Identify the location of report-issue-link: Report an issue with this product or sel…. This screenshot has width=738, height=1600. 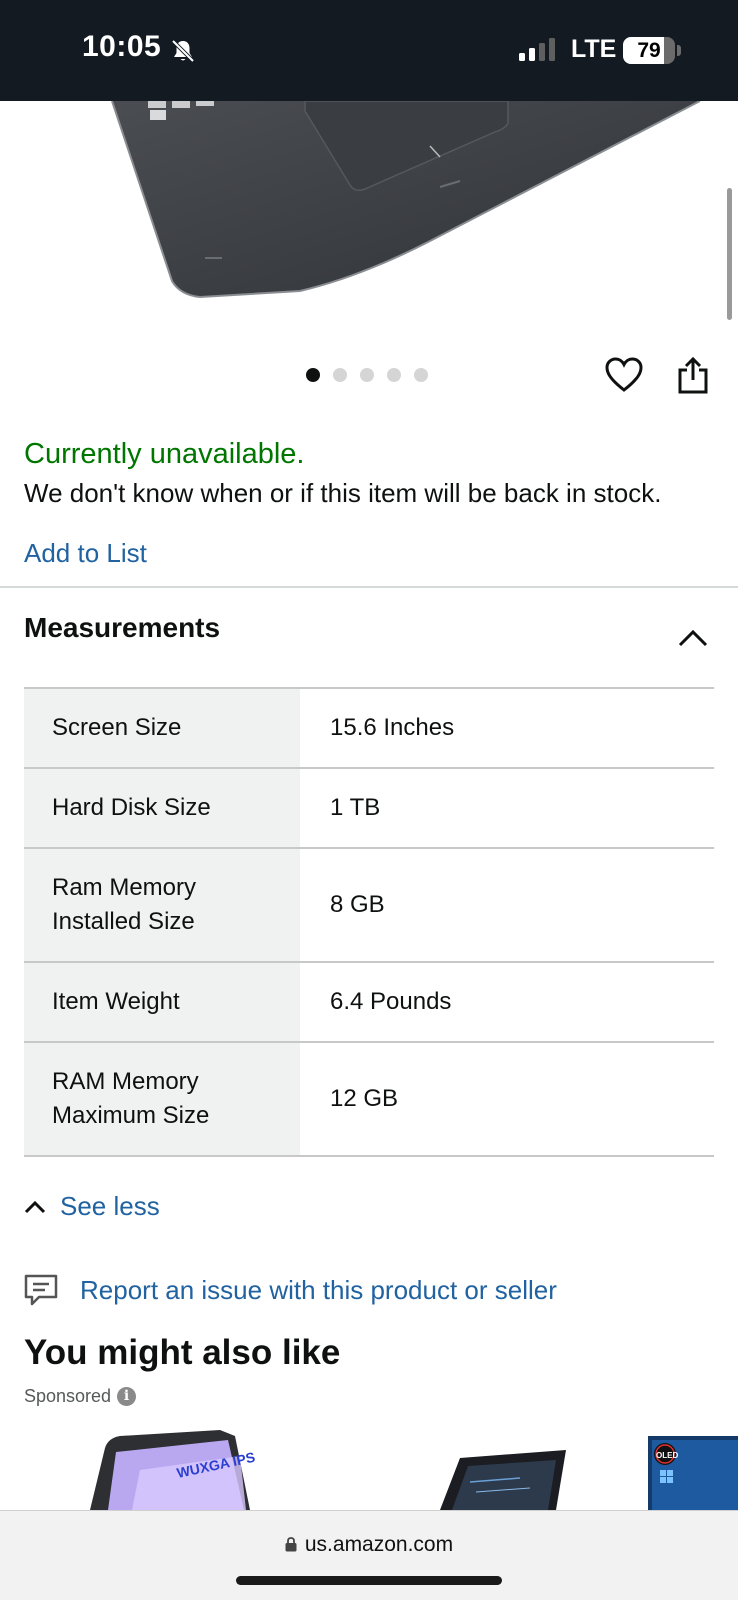
(290, 1290).